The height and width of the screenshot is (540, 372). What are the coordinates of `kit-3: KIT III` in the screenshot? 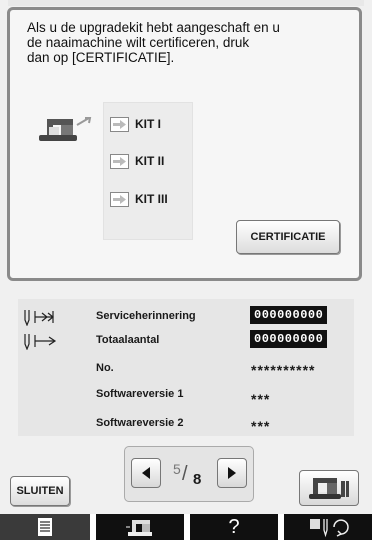 It's located at (139, 199).